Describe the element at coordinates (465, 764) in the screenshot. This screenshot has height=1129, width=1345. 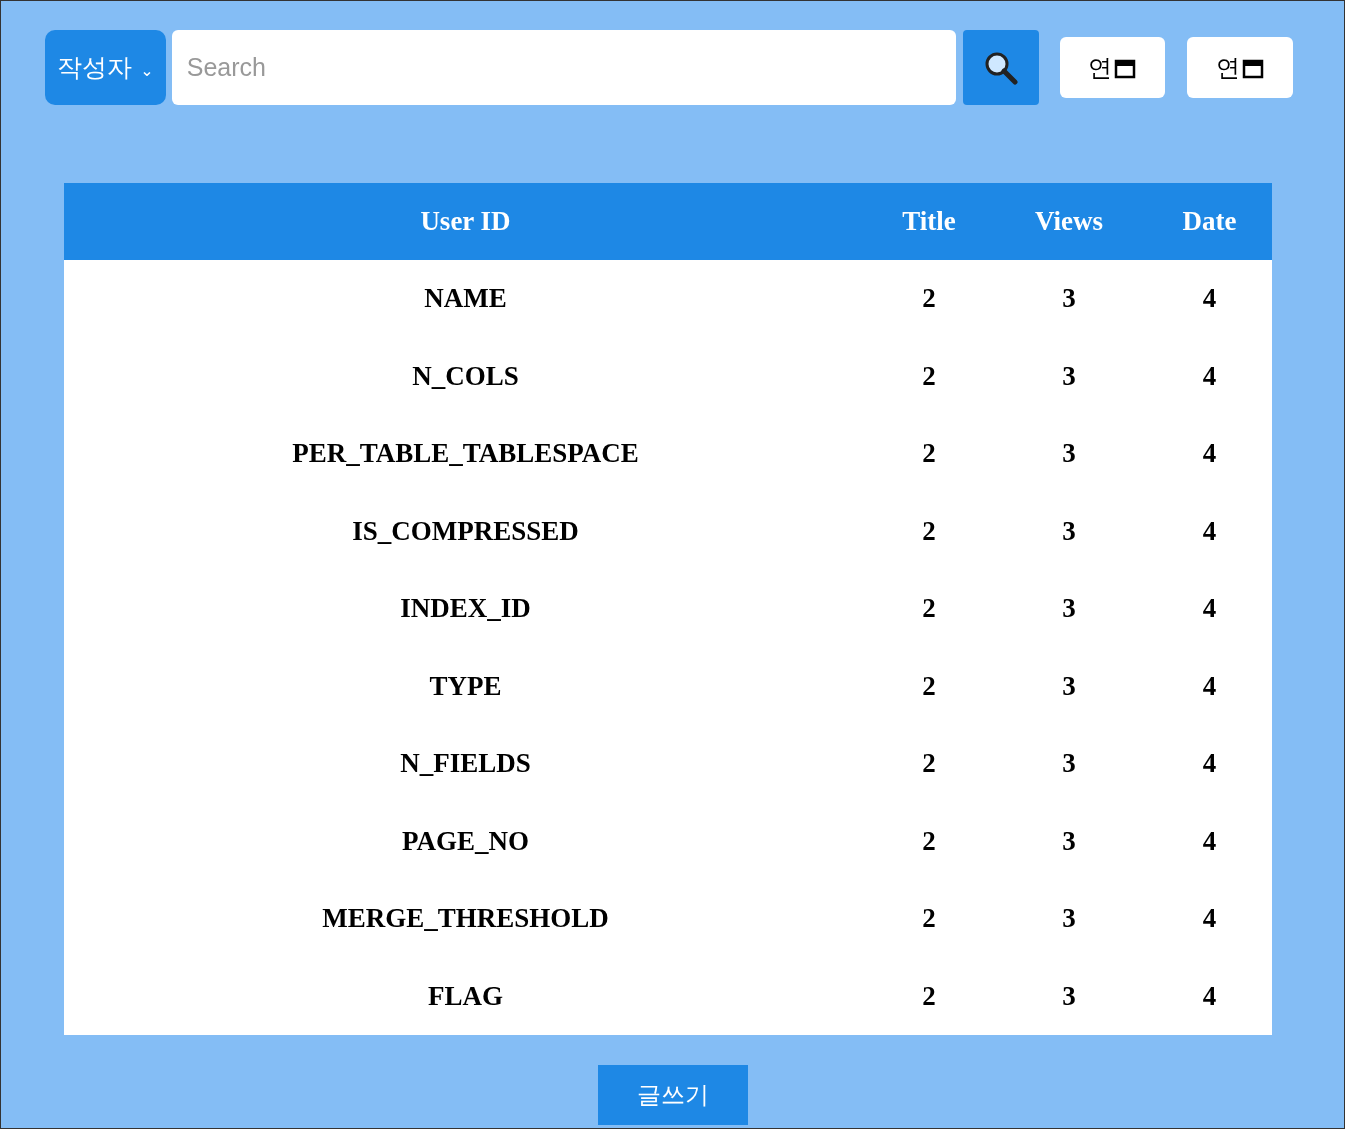
I see `table-cell: N_FIELDS` at that location.